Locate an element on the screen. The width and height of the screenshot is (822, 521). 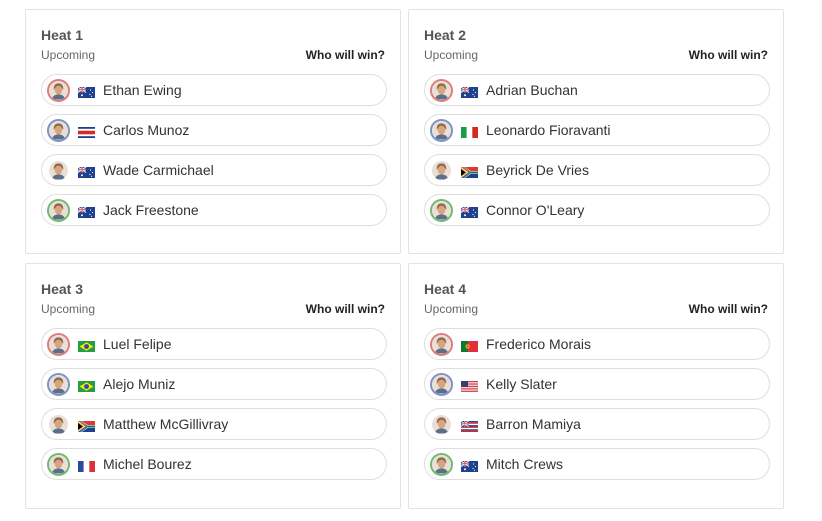
heat-title: Heat 1 is located at coordinates (62, 35).